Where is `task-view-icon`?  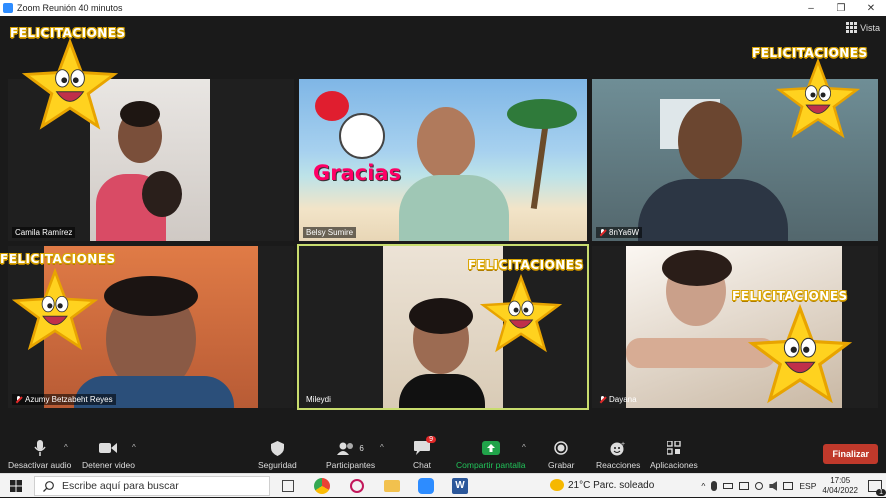
task-view-icon is located at coordinates (288, 486).